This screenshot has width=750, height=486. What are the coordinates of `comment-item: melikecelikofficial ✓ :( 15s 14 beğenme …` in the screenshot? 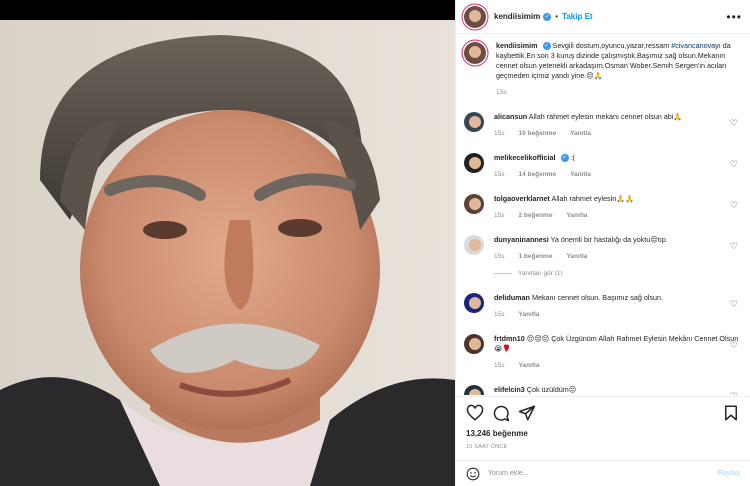 It's located at (602, 165).